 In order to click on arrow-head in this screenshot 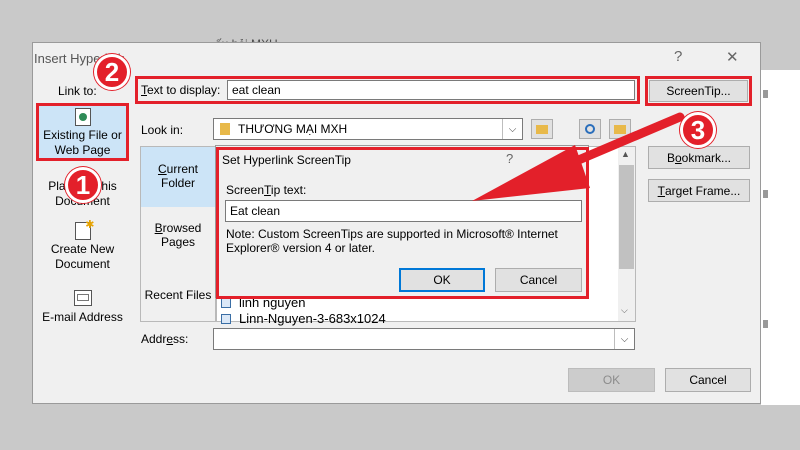, I will do `click(531, 173)`.